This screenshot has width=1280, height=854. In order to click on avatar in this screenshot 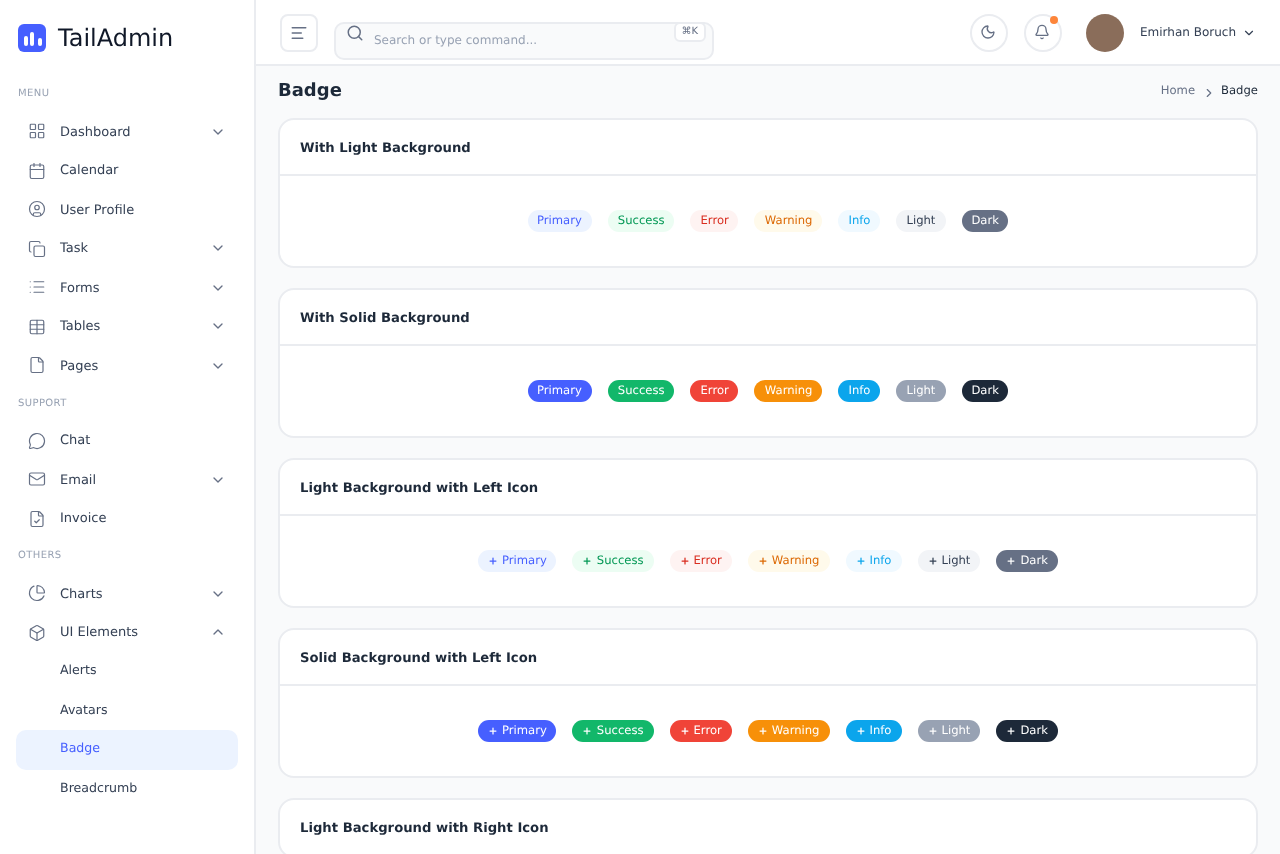, I will do `click(1104, 32)`.